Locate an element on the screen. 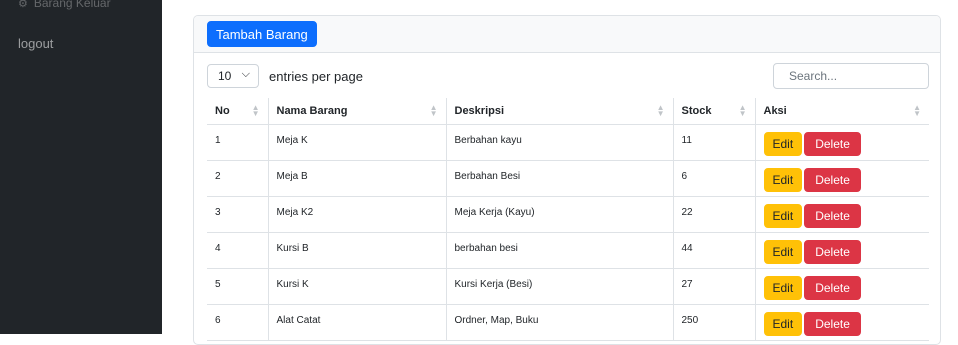 Image resolution: width=958 pixels, height=345 pixels. sidebar-item-label: Barang Keluar is located at coordinates (72, 5).